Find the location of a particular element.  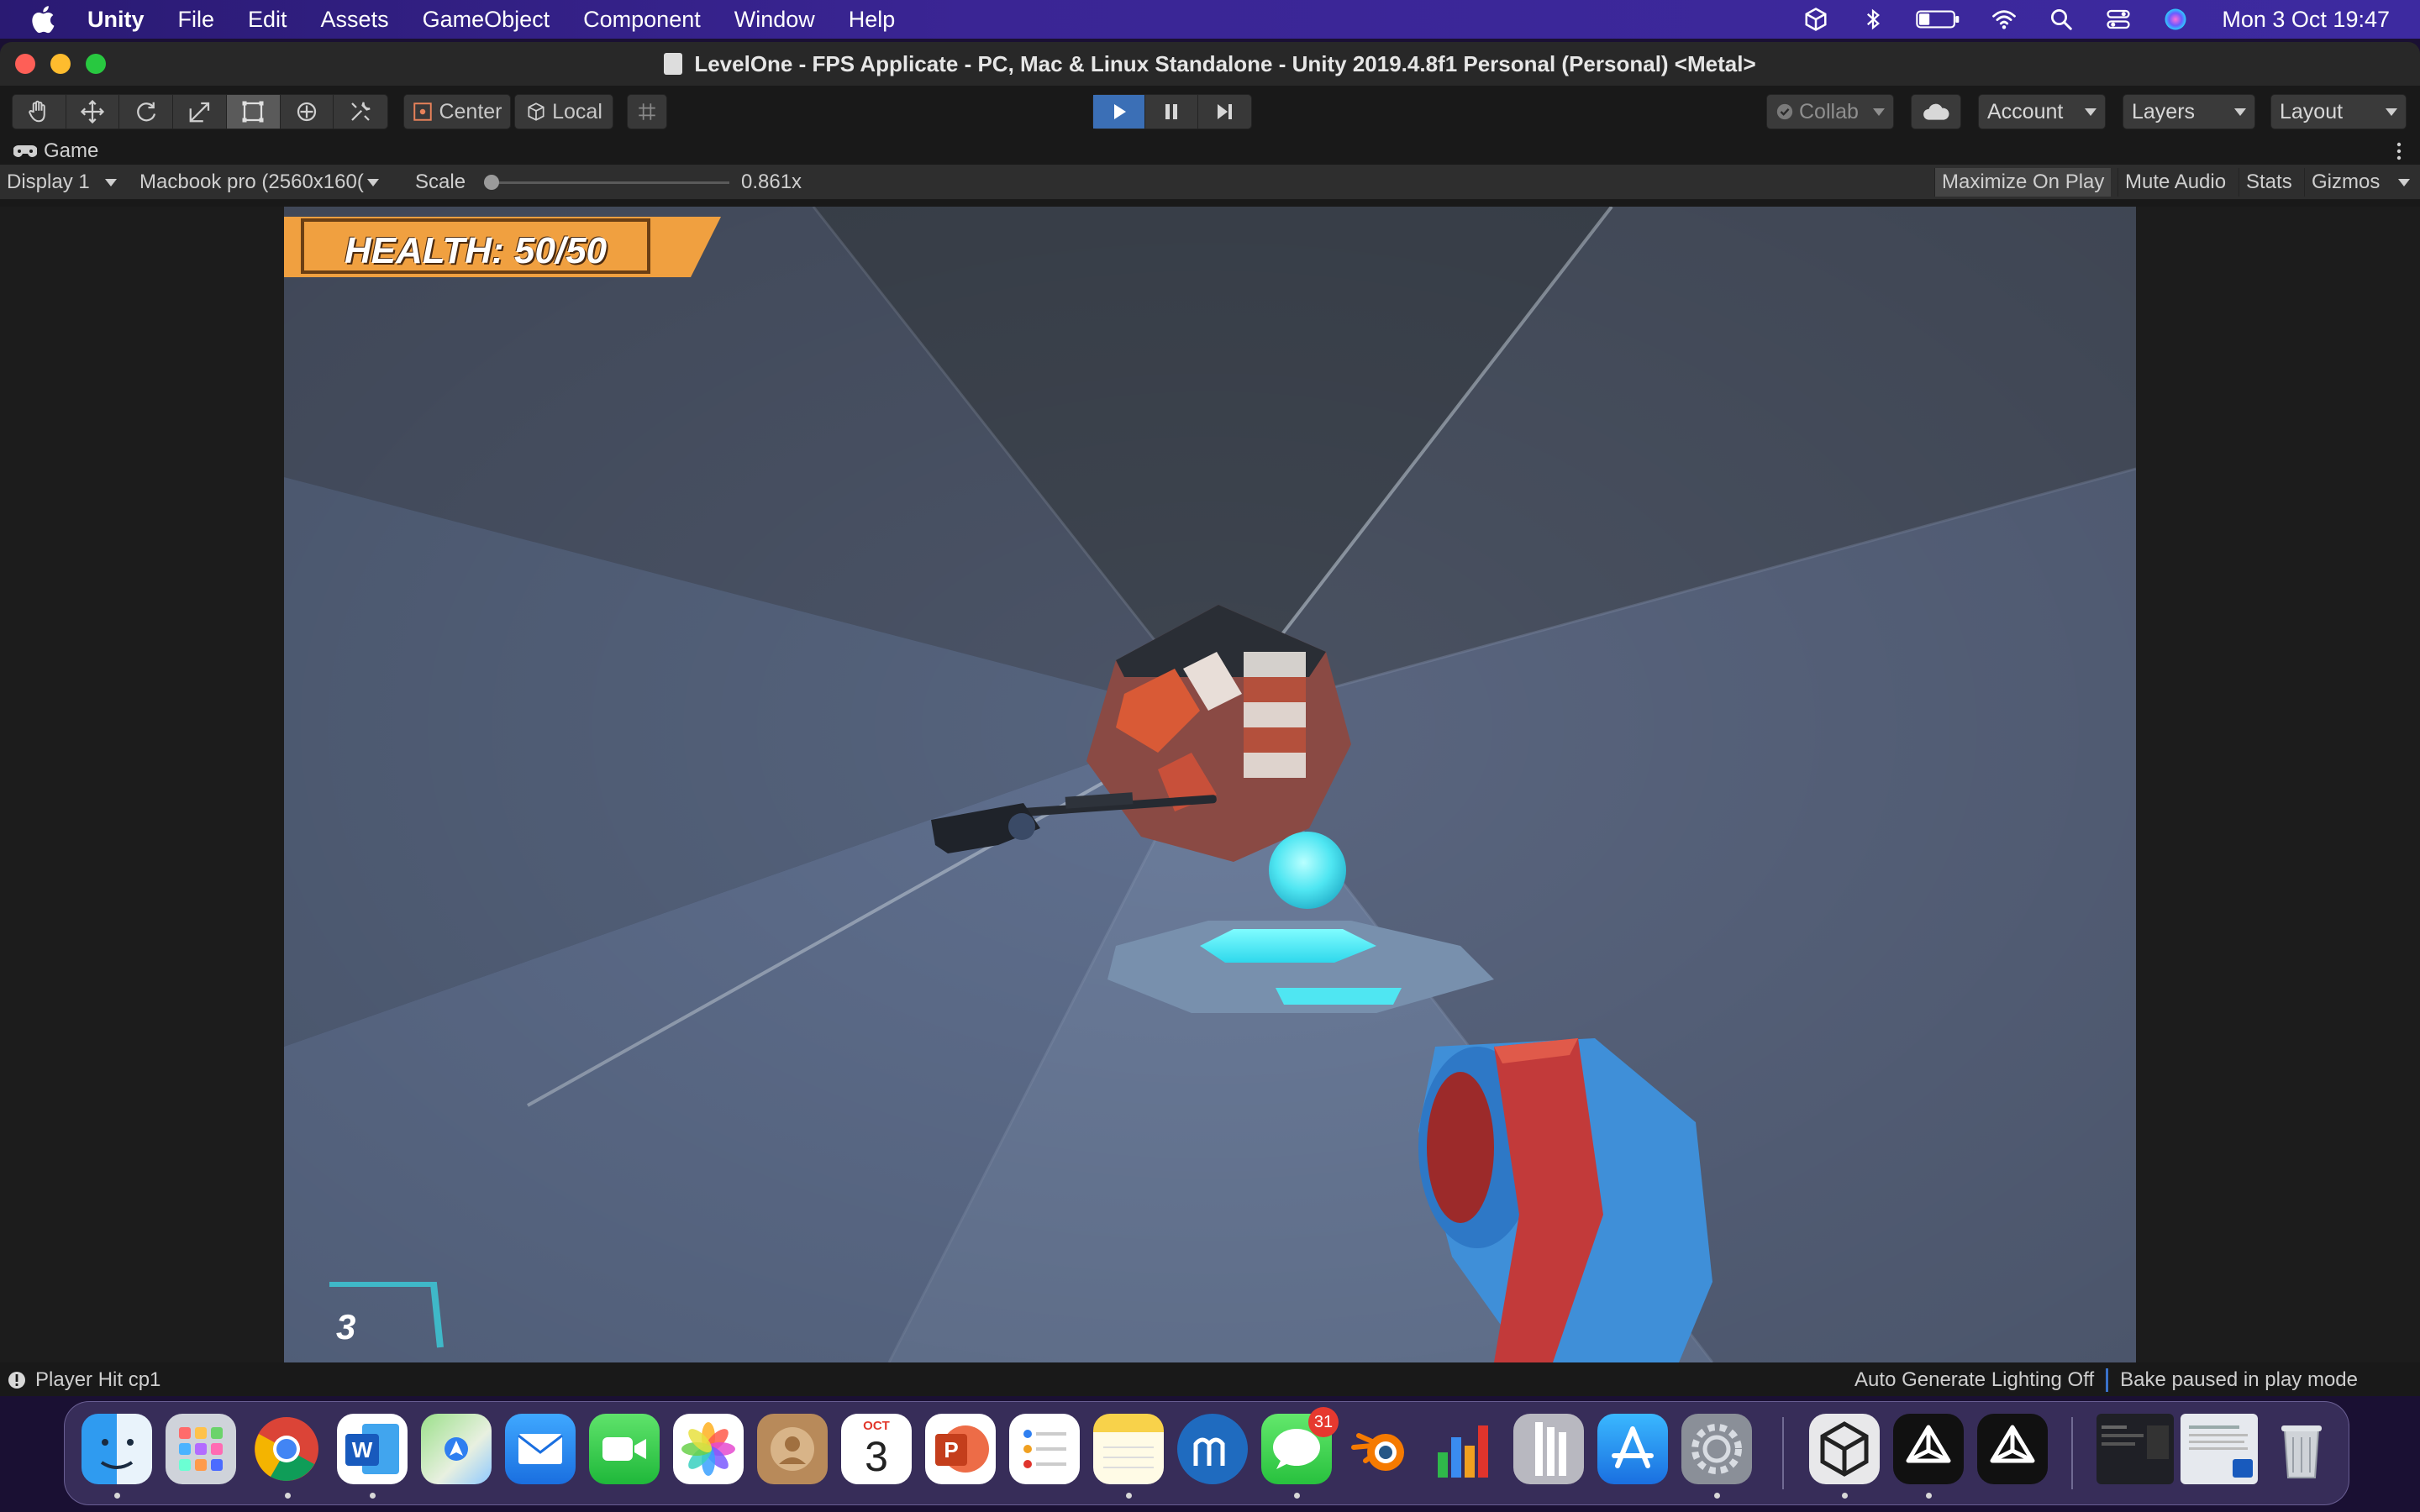

dock-maps is located at coordinates (456, 1449).